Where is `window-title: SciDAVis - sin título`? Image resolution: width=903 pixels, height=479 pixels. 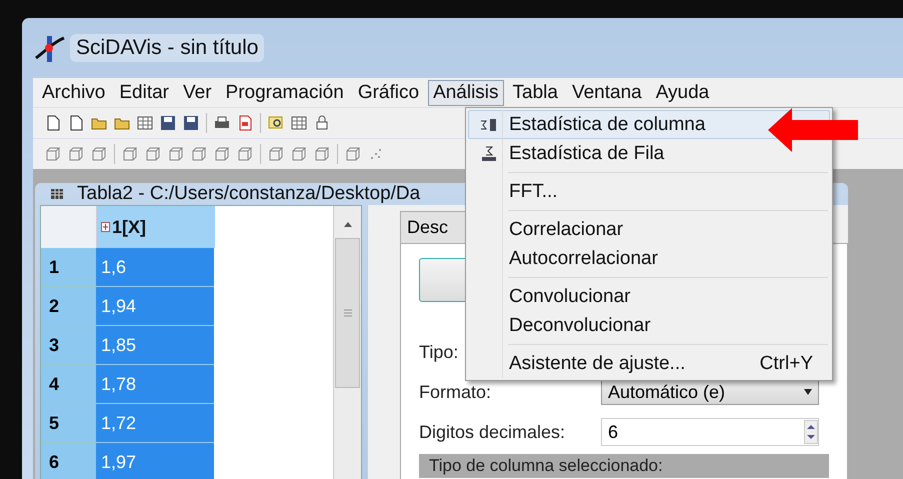 window-title: SciDAVis - sin título is located at coordinates (167, 48).